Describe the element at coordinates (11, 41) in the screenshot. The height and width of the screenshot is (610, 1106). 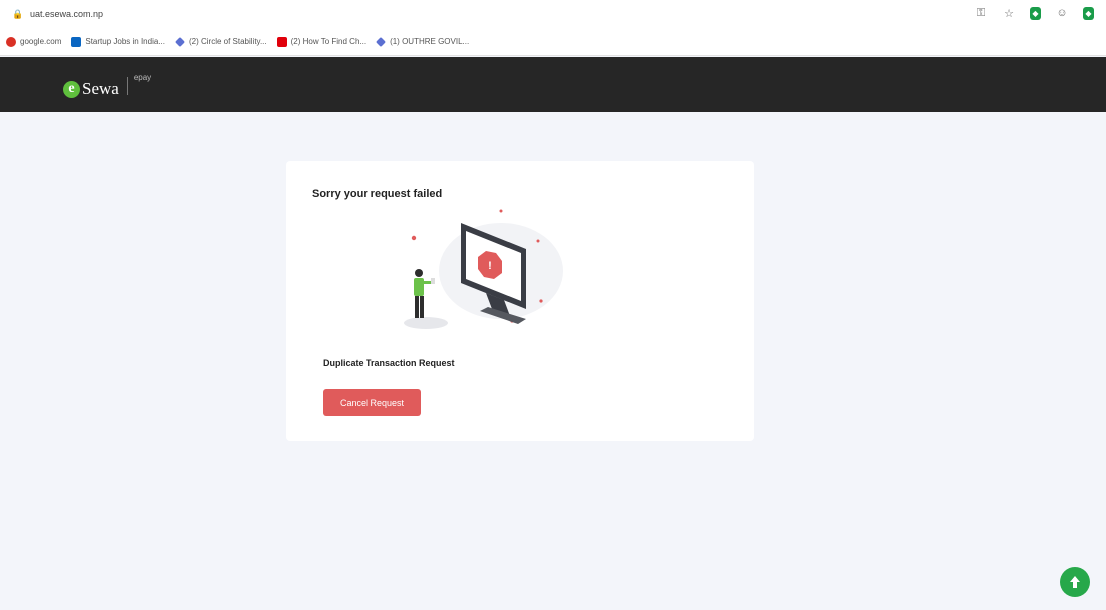
I see `google-icon` at that location.